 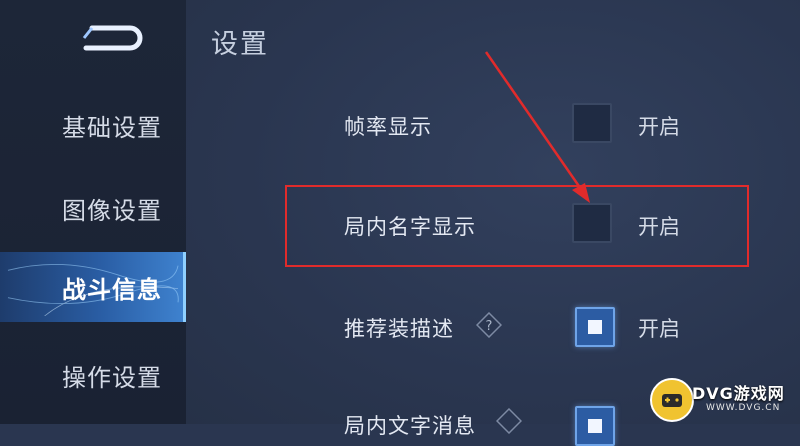 I want to click on watermark-subtitle: WWW.DVG.CN, so click(x=743, y=408).